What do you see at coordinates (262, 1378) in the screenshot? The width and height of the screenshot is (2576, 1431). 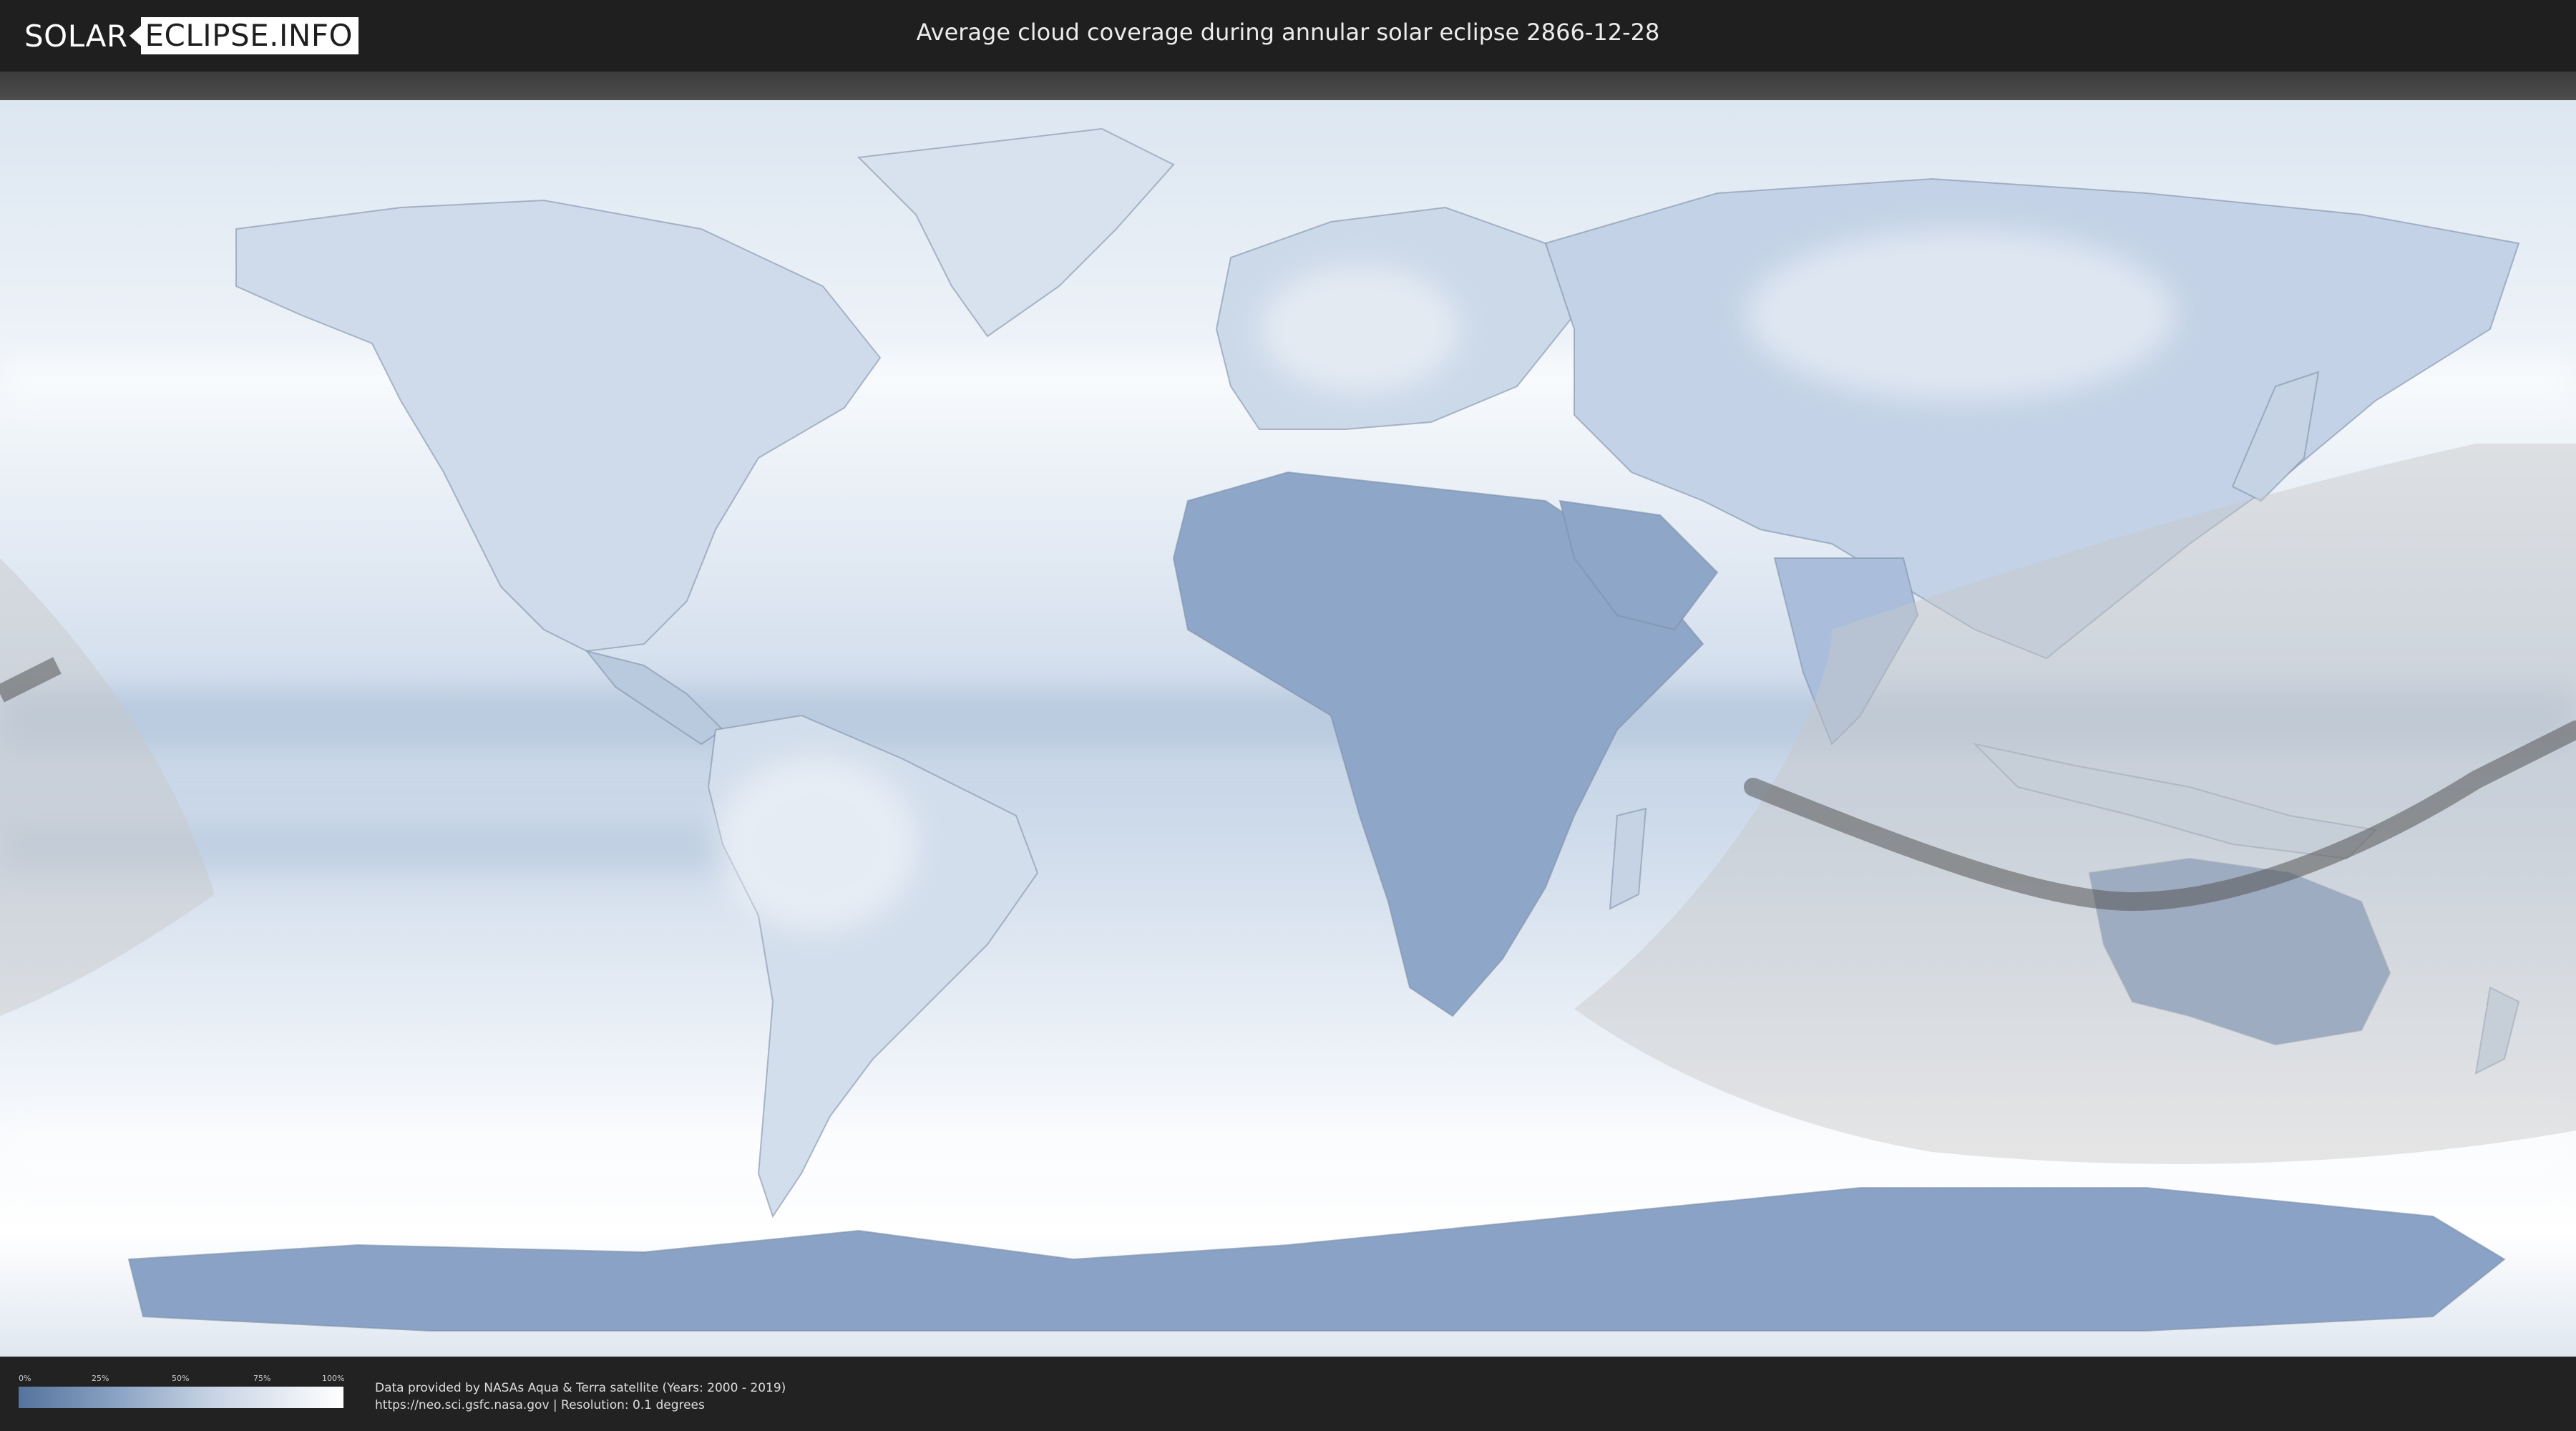 I see `legend-tick-75: 75%` at bounding box center [262, 1378].